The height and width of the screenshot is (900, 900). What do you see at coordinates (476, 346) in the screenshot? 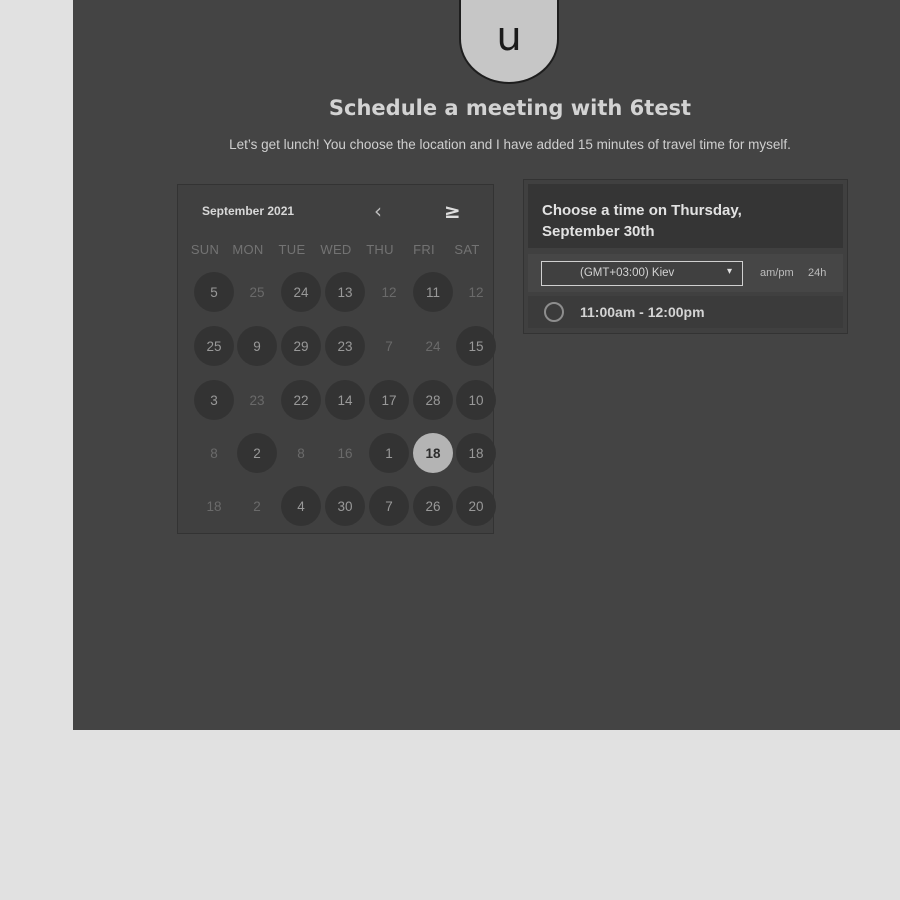
I see `calendar-day: 15` at bounding box center [476, 346].